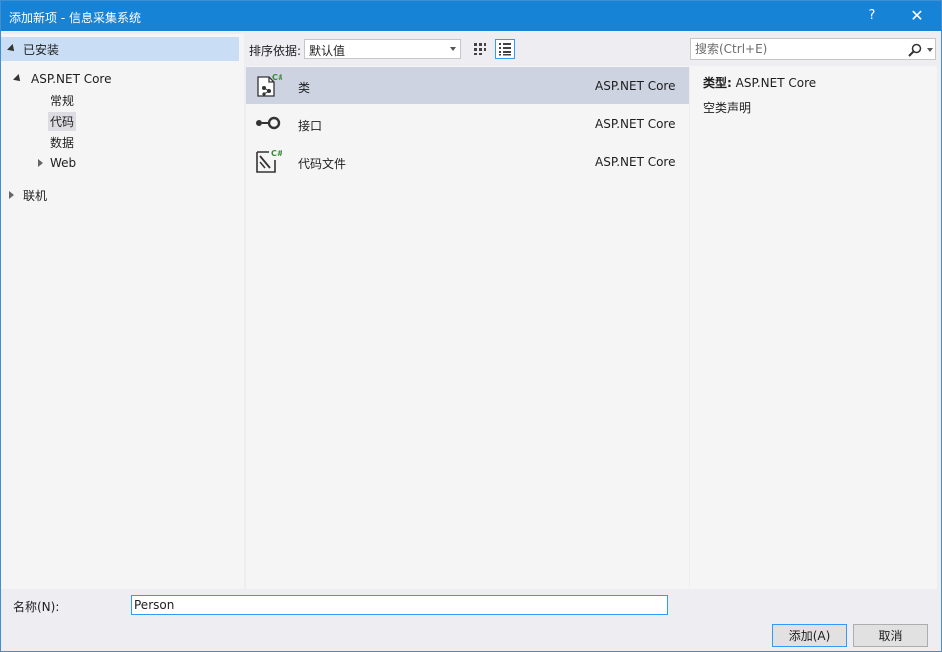 This screenshot has height=652, width=942. I want to click on template-name: 接口, so click(310, 126).